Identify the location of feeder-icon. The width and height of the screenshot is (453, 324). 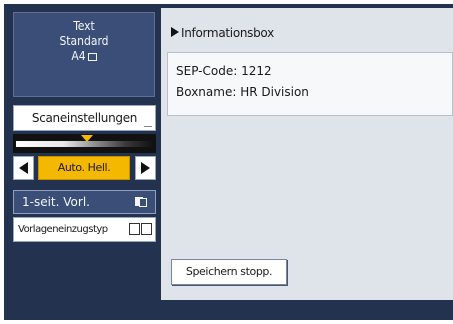
(134, 229).